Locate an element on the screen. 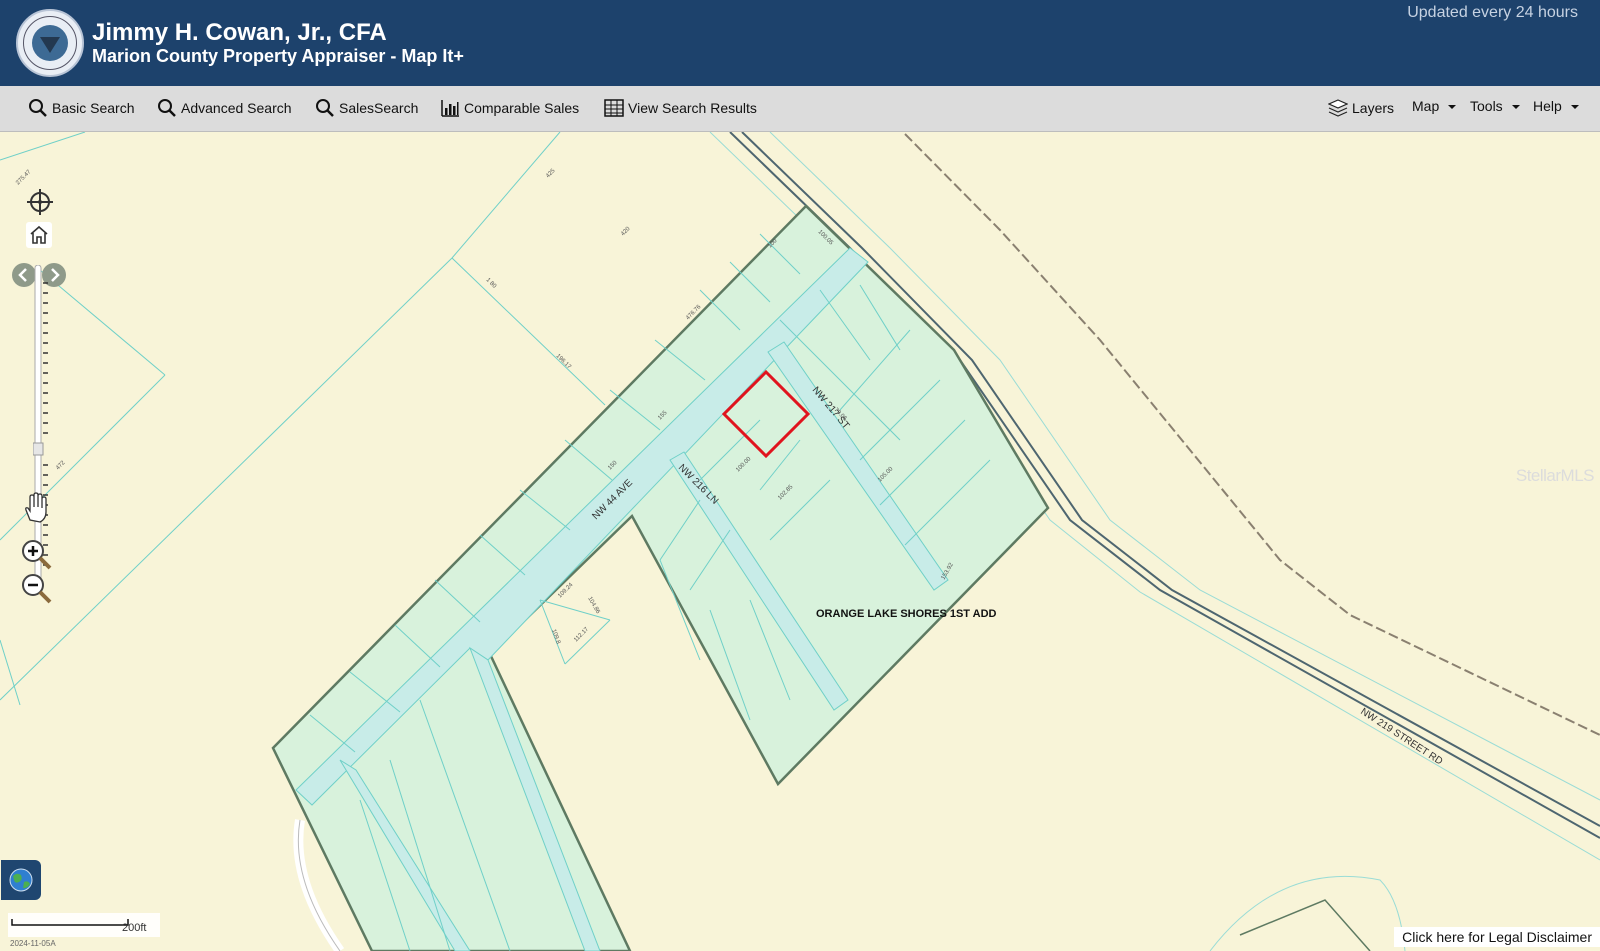  advanced-search-label: Advanced Search is located at coordinates (236, 108).